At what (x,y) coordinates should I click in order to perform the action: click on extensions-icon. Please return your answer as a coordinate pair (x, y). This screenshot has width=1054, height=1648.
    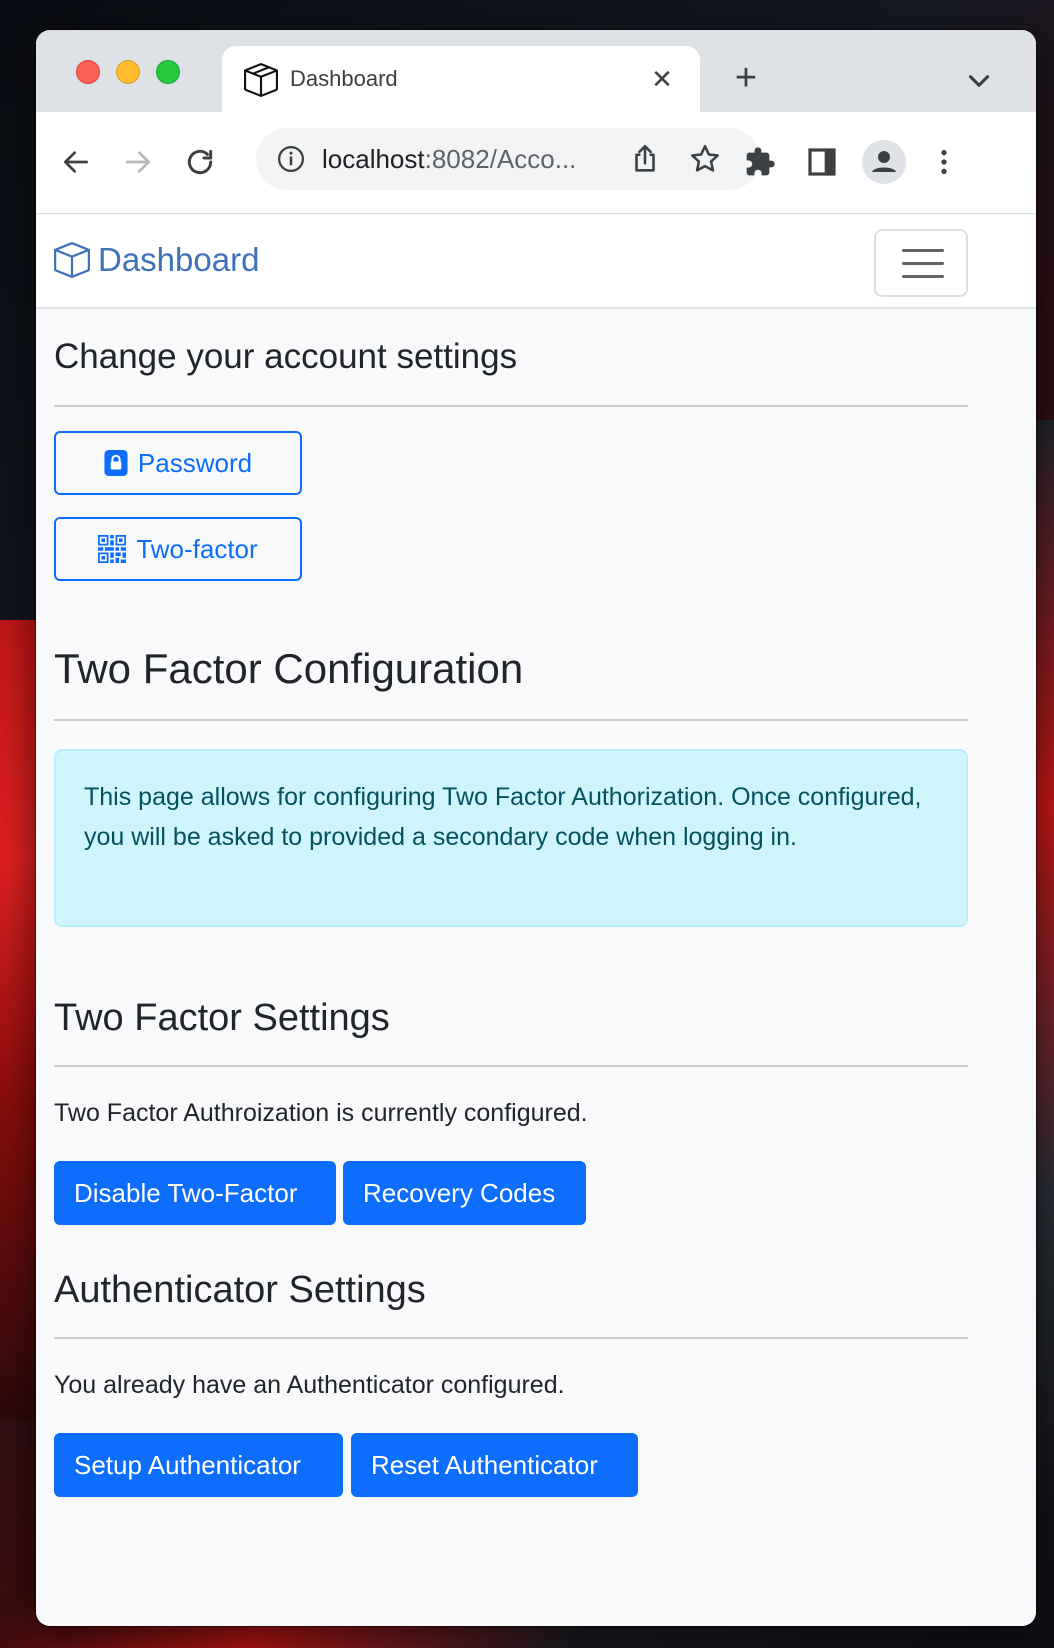
    Looking at the image, I should click on (760, 162).